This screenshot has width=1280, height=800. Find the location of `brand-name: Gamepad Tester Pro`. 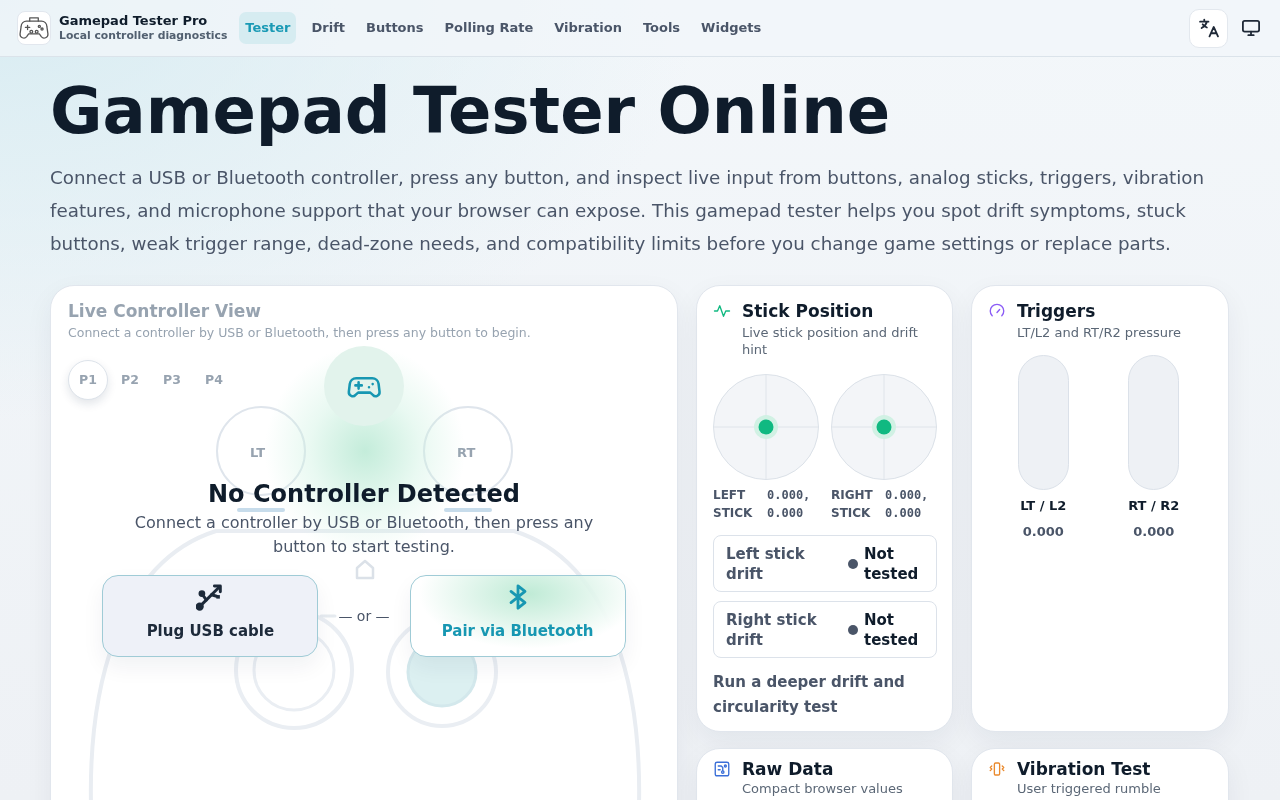

brand-name: Gamepad Tester Pro is located at coordinates (134, 21).